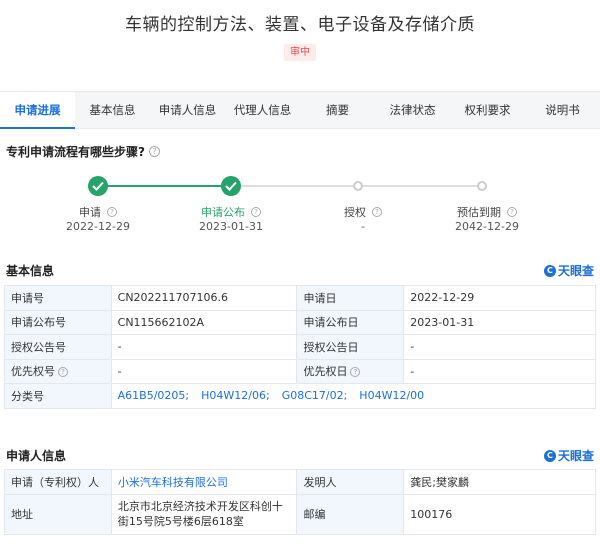 The image size is (600, 556). What do you see at coordinates (350, 322) in the screenshot?
I see `field-label: 申请公布日` at bounding box center [350, 322].